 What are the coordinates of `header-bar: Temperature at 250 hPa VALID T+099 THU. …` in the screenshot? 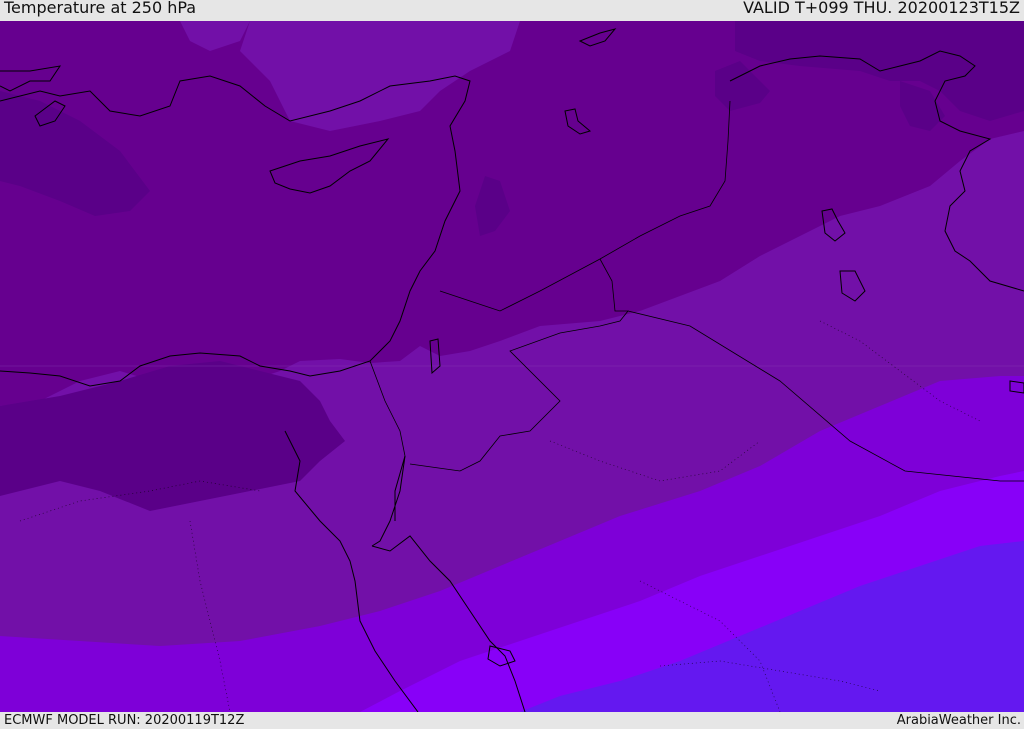 It's located at (512, 10).